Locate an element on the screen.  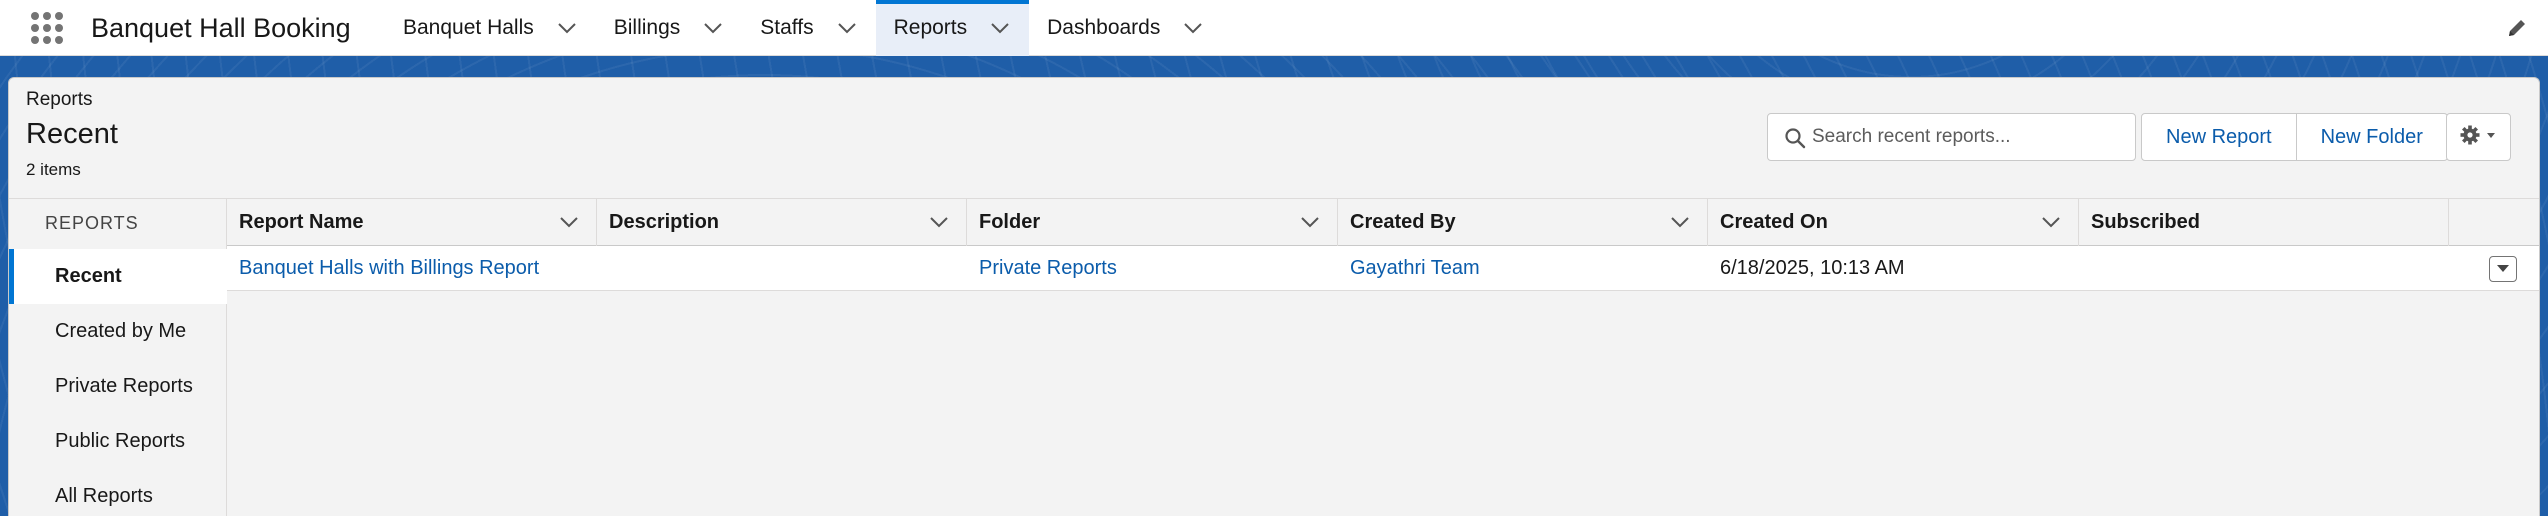
action-button-group: New Report New Folder is located at coordinates (2294, 137).